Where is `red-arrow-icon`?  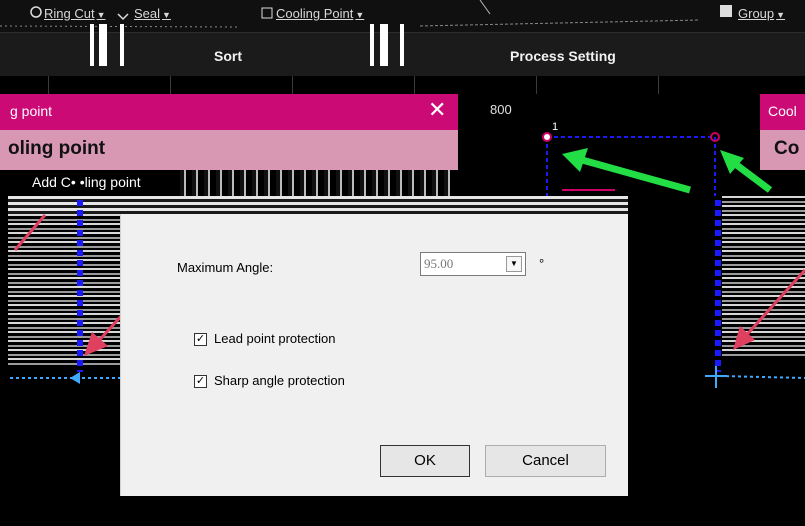 red-arrow-icon is located at coordinates (769, 309).